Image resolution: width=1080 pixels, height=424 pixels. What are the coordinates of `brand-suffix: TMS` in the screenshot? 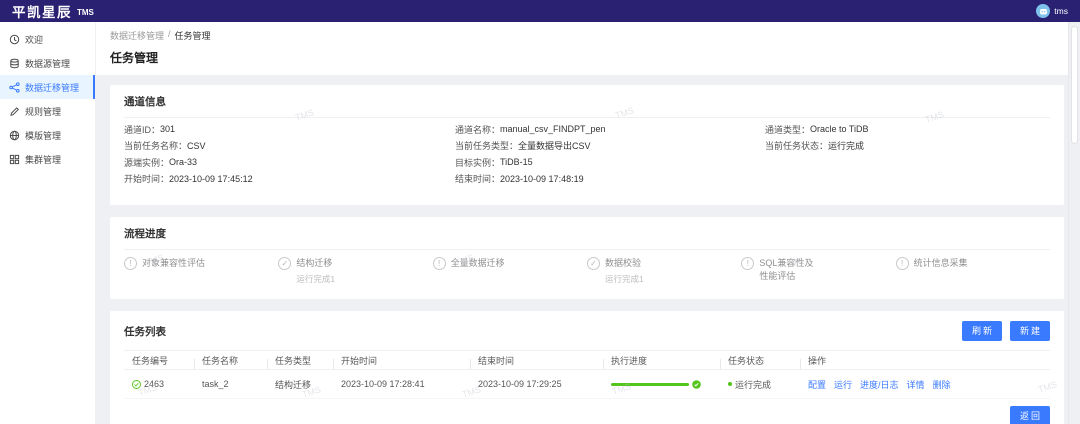 It's located at (85, 12).